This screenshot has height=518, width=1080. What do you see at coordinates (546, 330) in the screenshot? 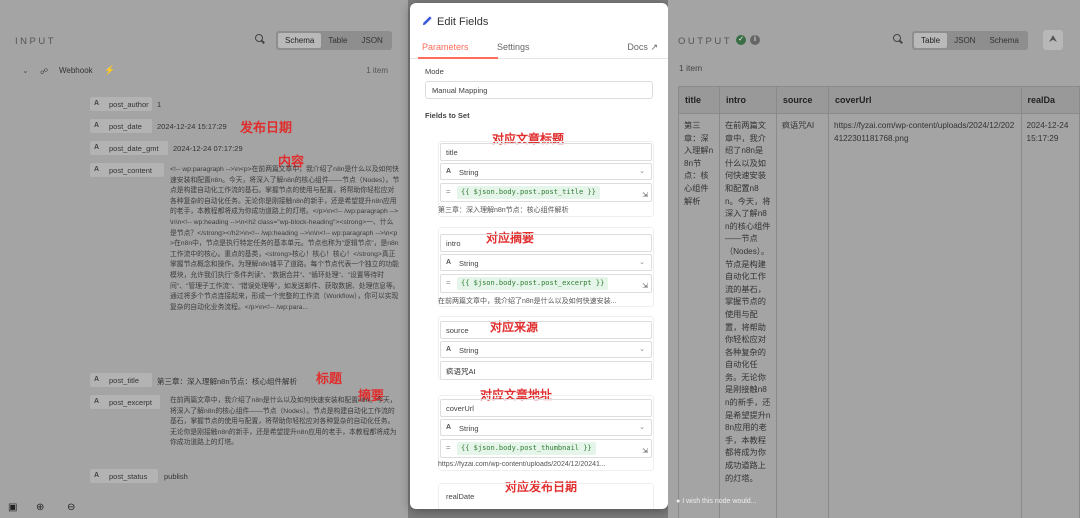
I see `assignment-name-input: source` at bounding box center [546, 330].